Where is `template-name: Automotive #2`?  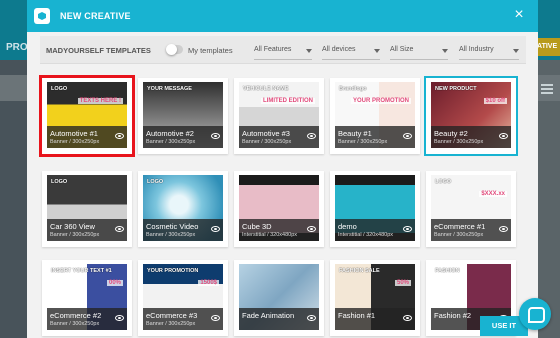 template-name: Automotive #2 is located at coordinates (170, 133).